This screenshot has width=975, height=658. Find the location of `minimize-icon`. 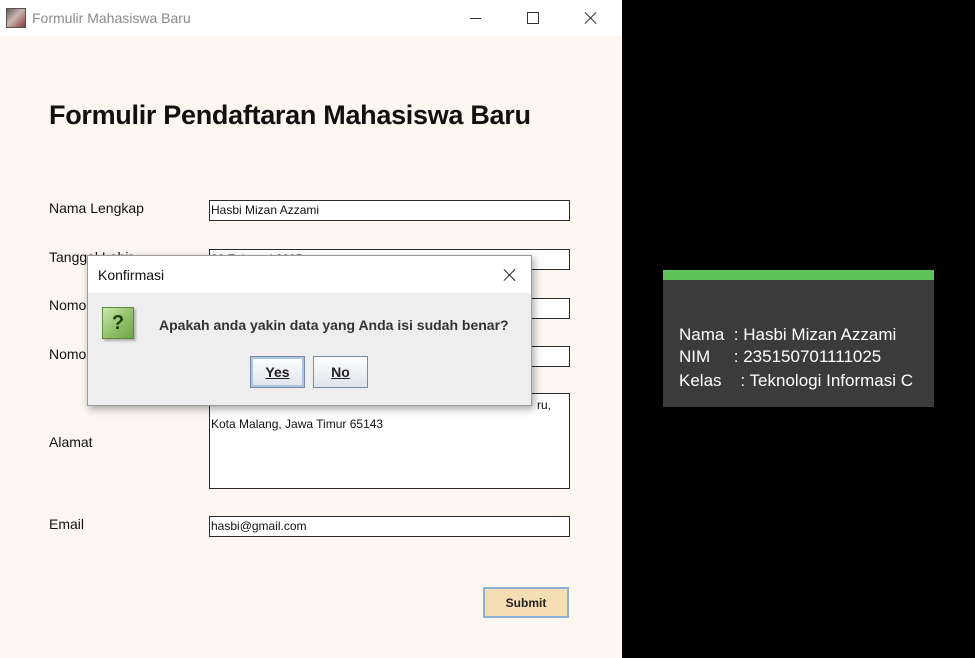

minimize-icon is located at coordinates (475, 18).